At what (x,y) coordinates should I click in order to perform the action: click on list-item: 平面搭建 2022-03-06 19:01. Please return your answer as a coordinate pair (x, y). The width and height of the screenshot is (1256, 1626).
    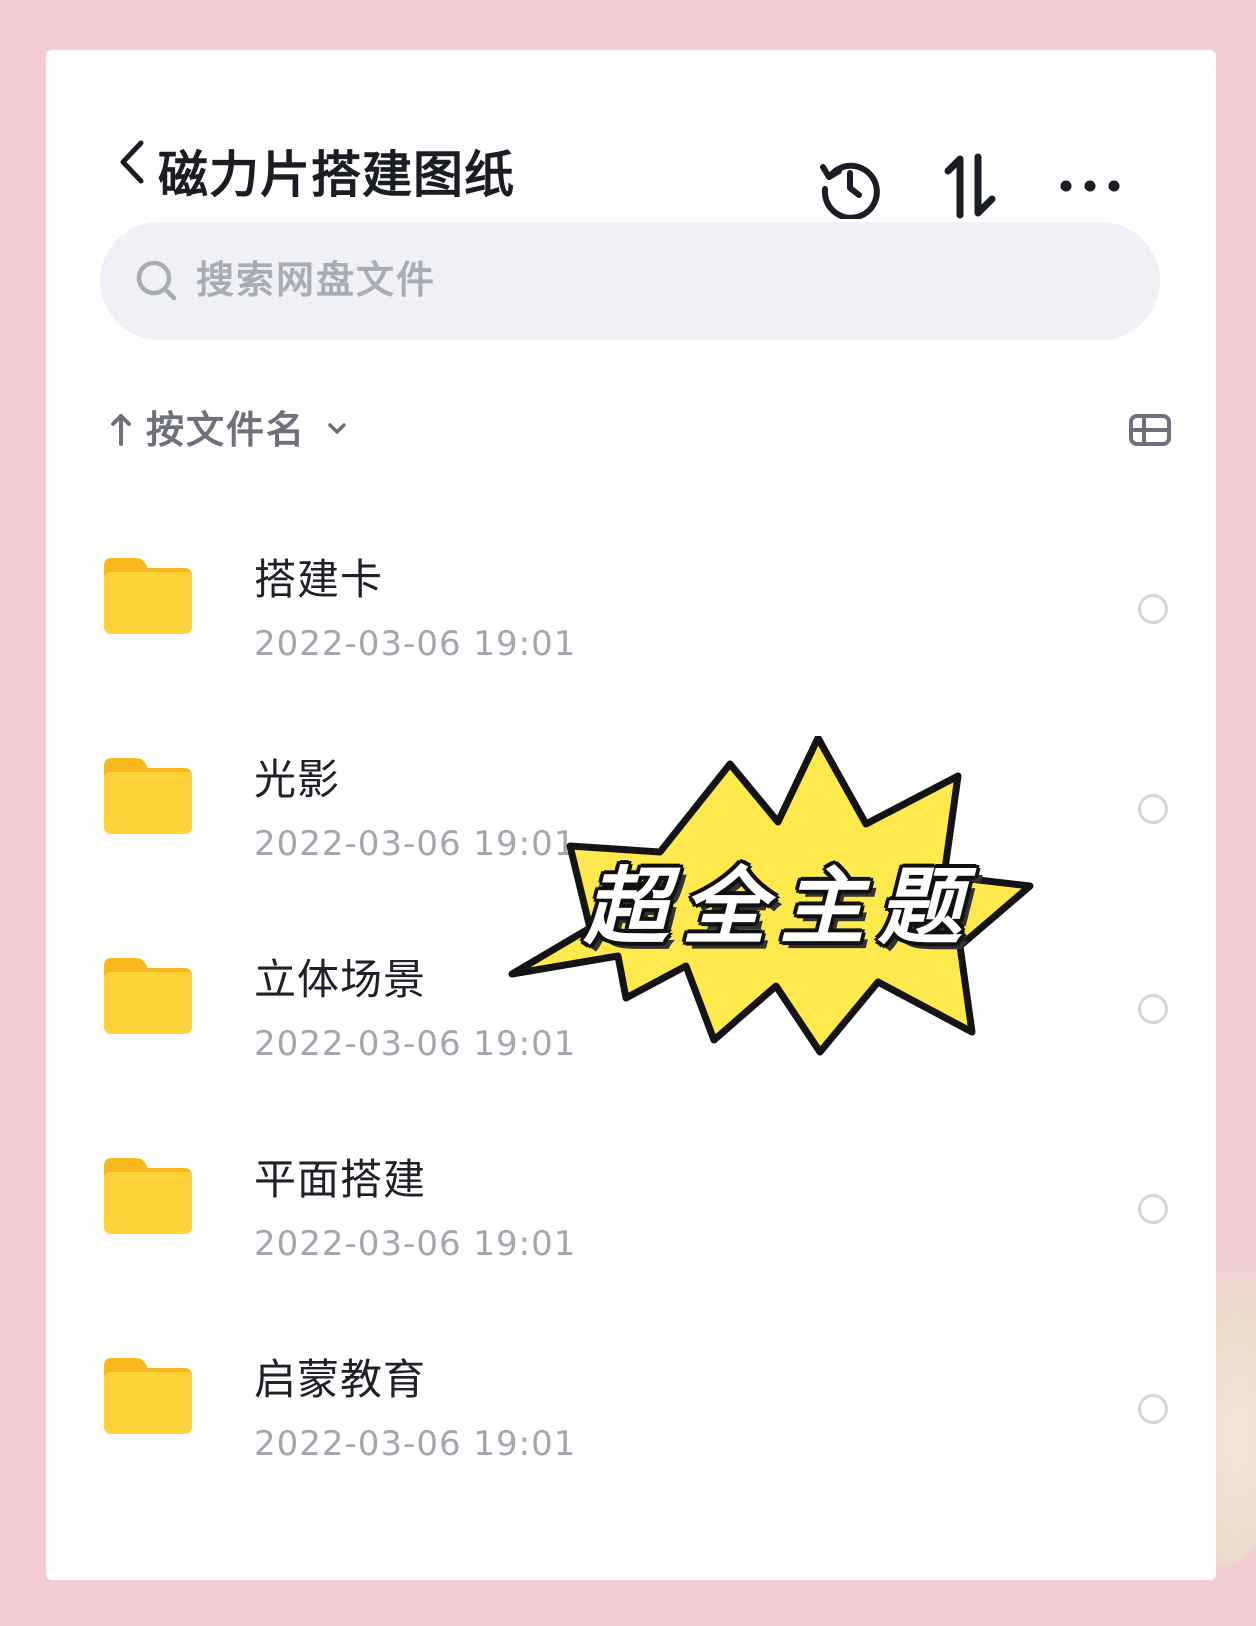
    Looking at the image, I should click on (631, 1210).